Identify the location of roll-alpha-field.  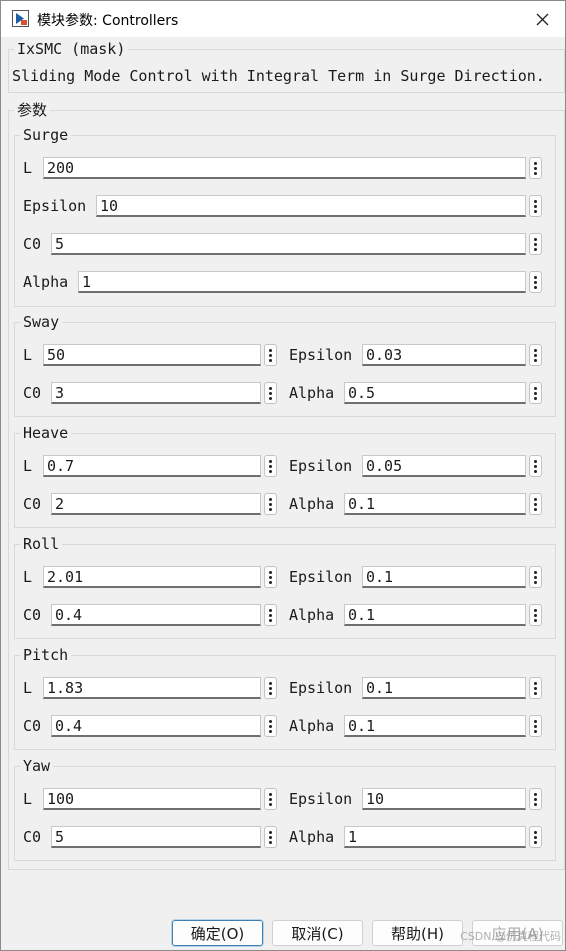
(435, 615).